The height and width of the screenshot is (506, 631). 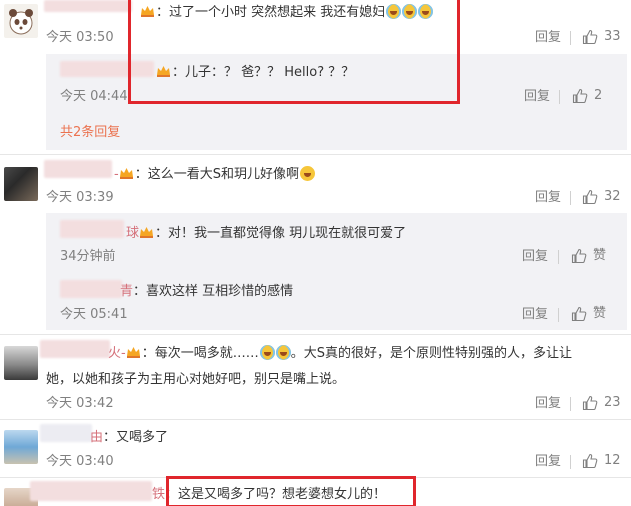 I want to click on sub-reply-time: 今天 05:41, so click(x=94, y=314).